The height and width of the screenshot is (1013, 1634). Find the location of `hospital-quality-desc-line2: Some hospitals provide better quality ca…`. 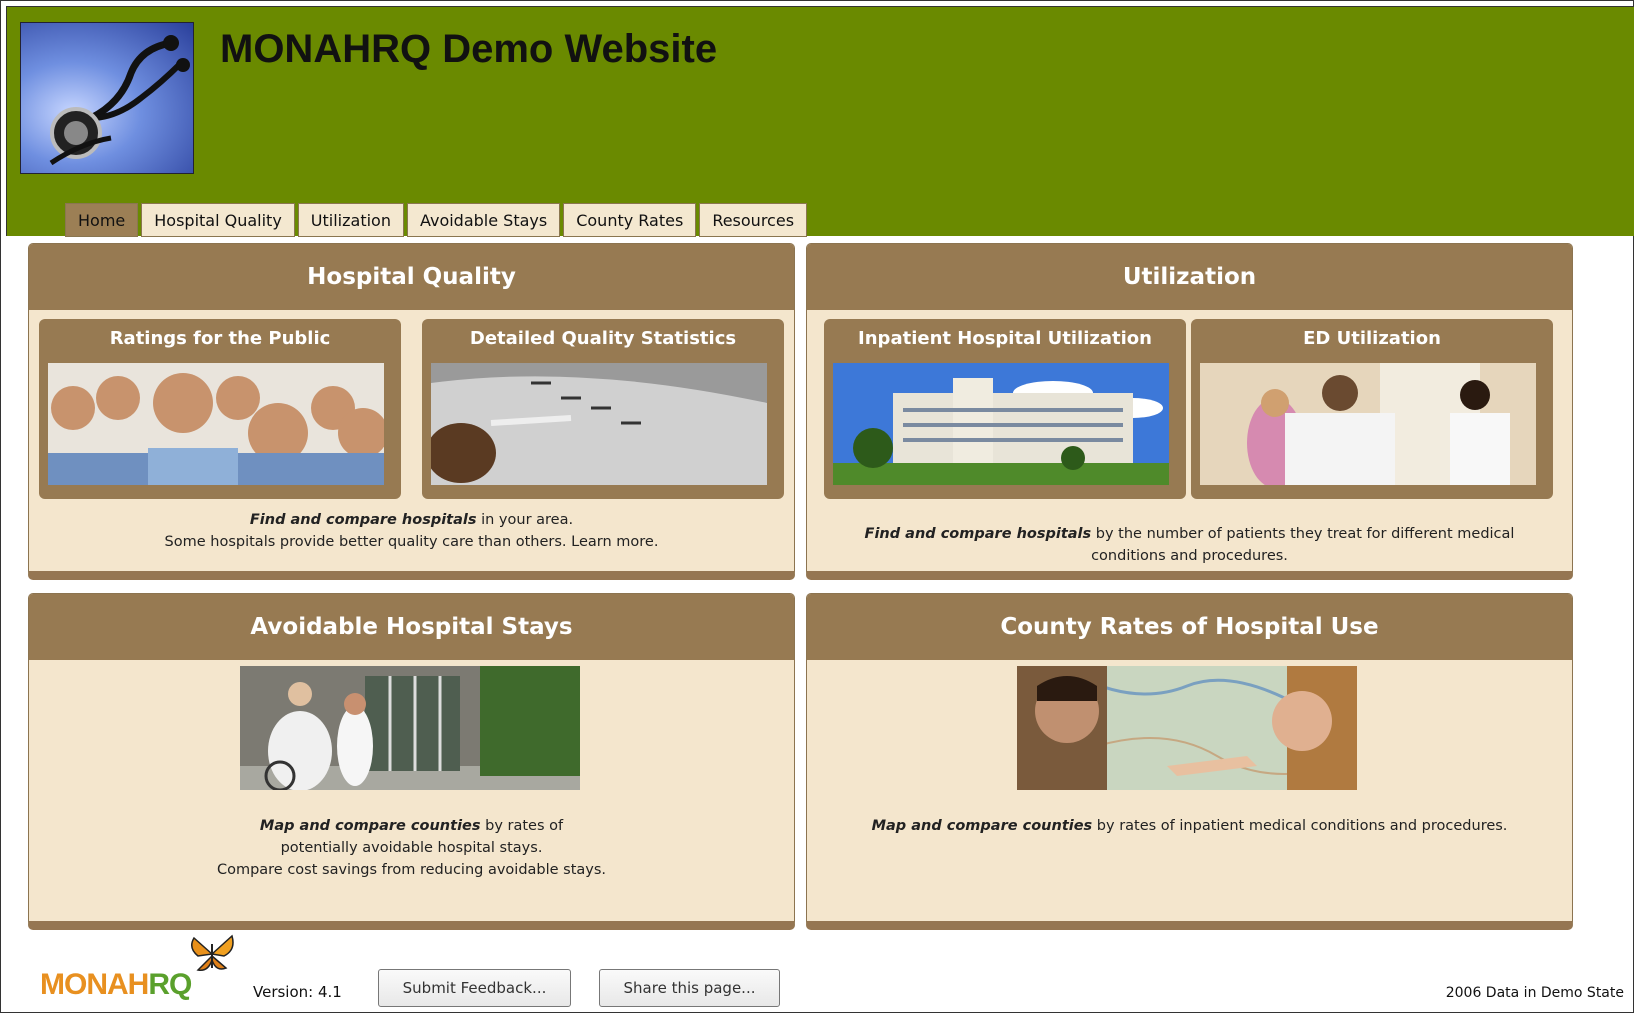

hospital-quality-desc-line2: Some hospitals provide better quality ca… is located at coordinates (411, 542).